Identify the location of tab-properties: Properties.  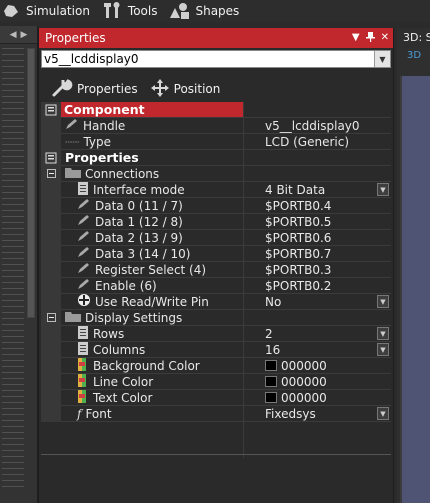
(94, 89).